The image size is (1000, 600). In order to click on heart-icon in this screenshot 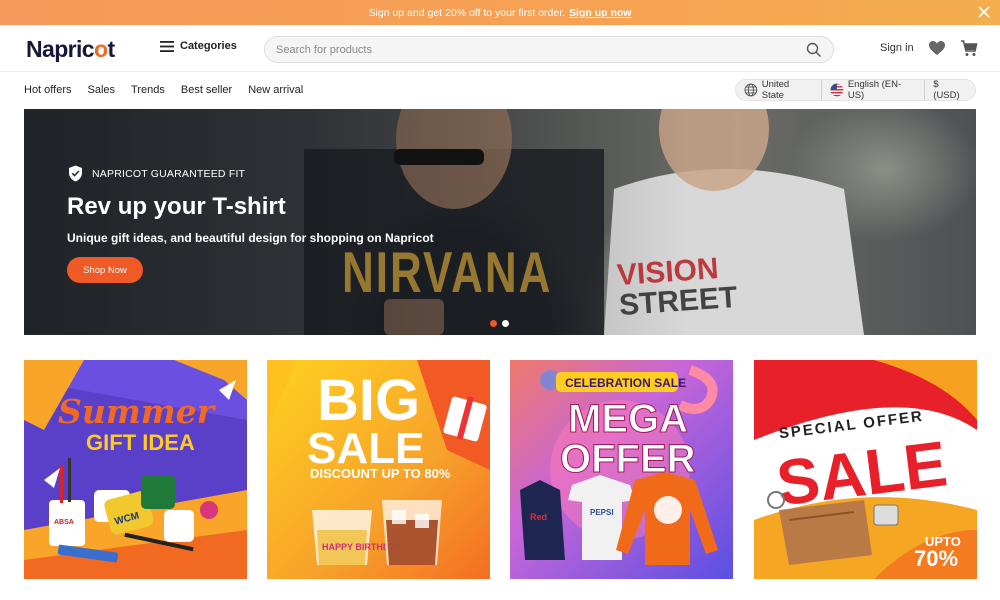, I will do `click(937, 48)`.